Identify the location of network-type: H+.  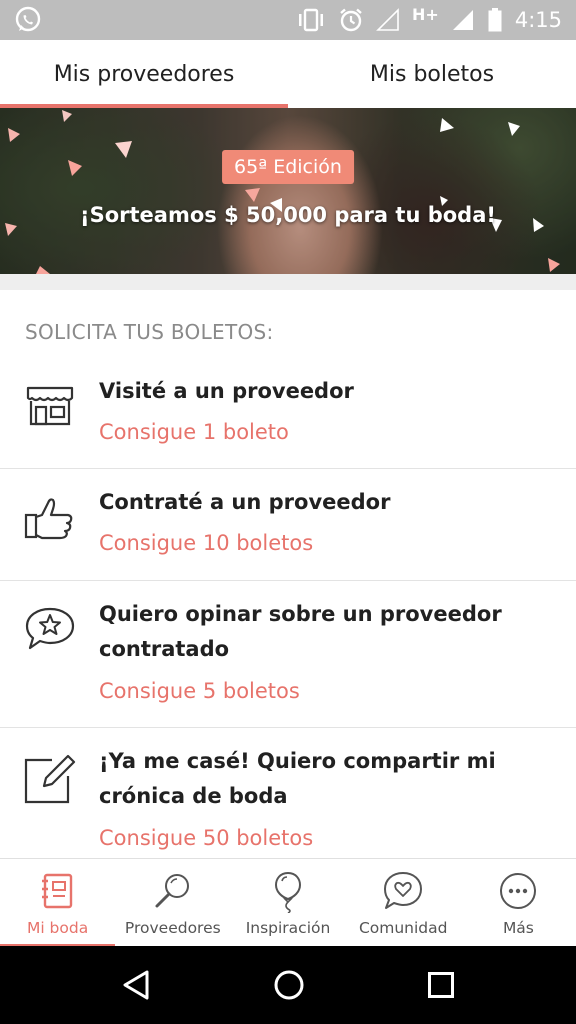
(425, 14).